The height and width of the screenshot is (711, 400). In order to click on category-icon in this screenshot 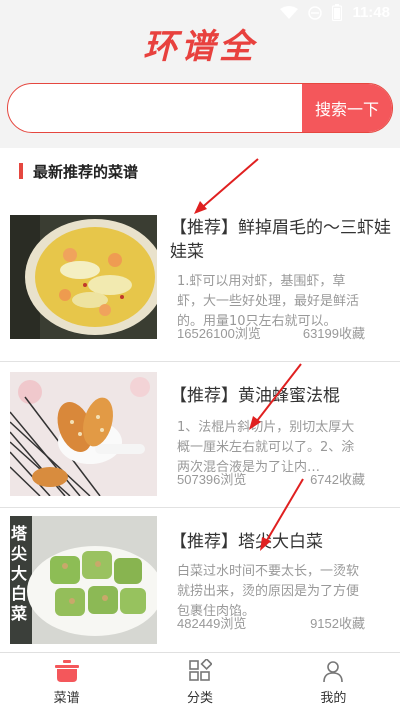, I will do `click(200, 669)`.